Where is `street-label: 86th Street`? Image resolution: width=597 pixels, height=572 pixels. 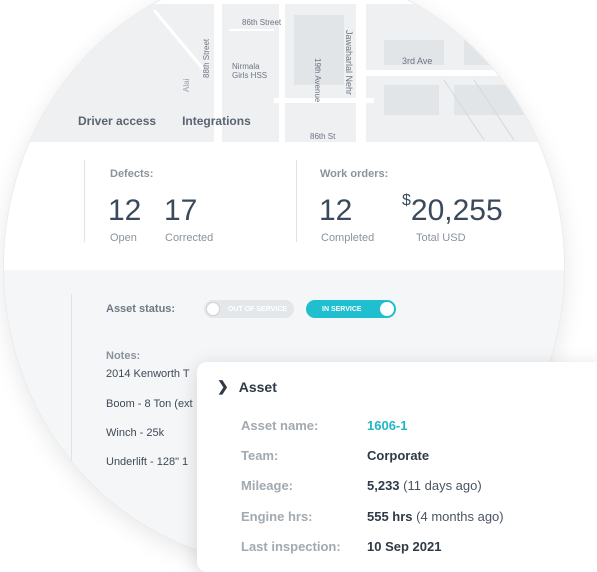
street-label: 86th Street is located at coordinates (262, 22).